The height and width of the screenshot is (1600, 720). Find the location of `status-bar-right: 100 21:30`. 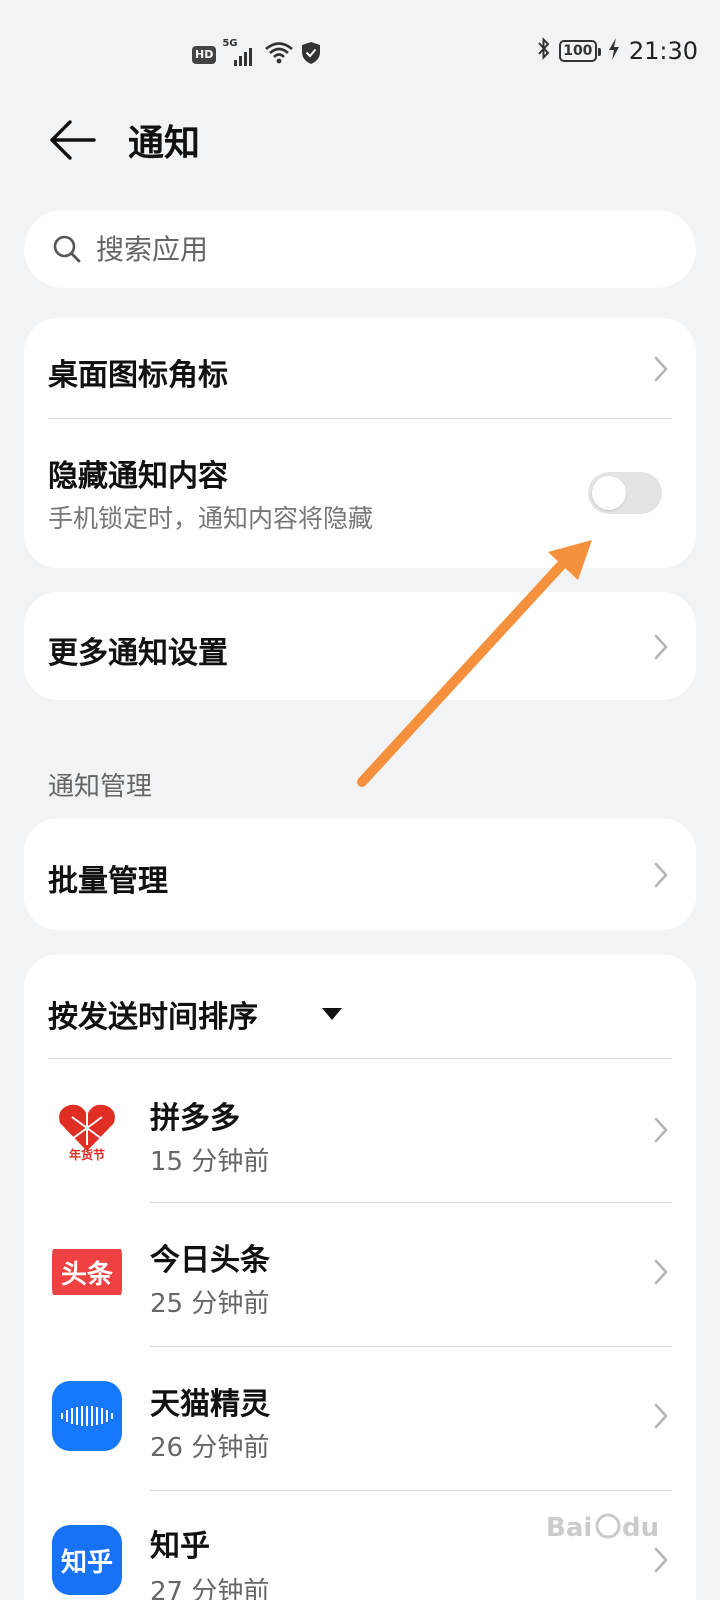

status-bar-right: 100 21:30 is located at coordinates (616, 51).